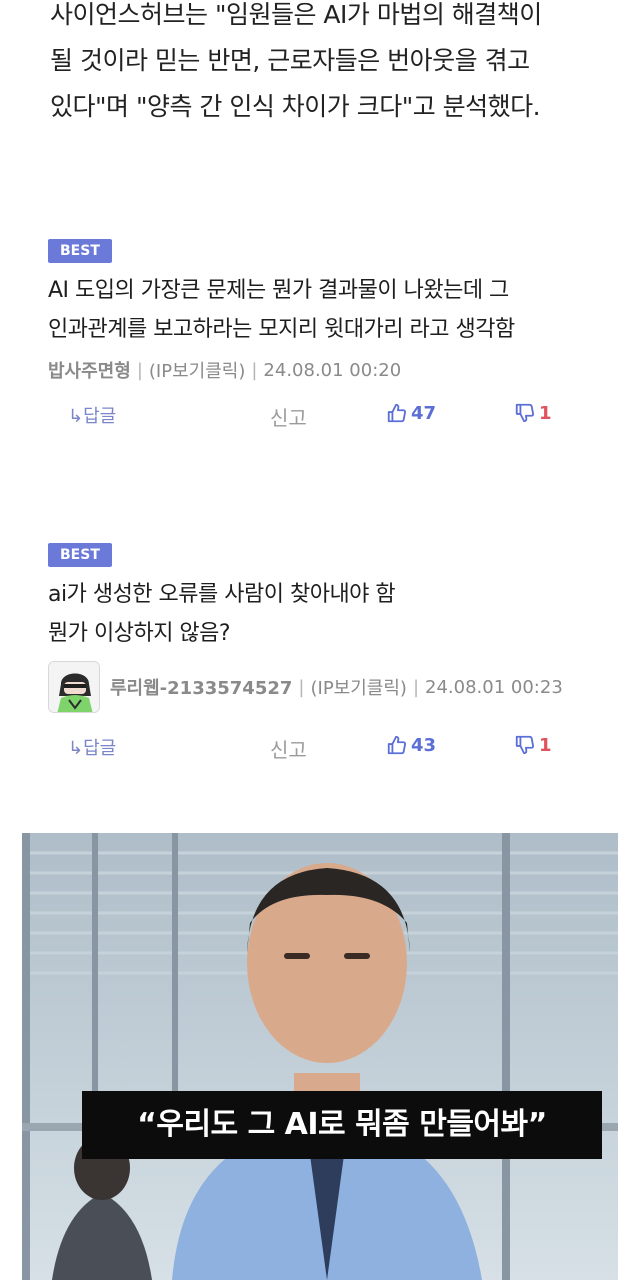 Image resolution: width=640 pixels, height=1280 pixels. Describe the element at coordinates (332, 370) in the screenshot. I see `comment-timestamp: 24.08.01 00:20` at that location.